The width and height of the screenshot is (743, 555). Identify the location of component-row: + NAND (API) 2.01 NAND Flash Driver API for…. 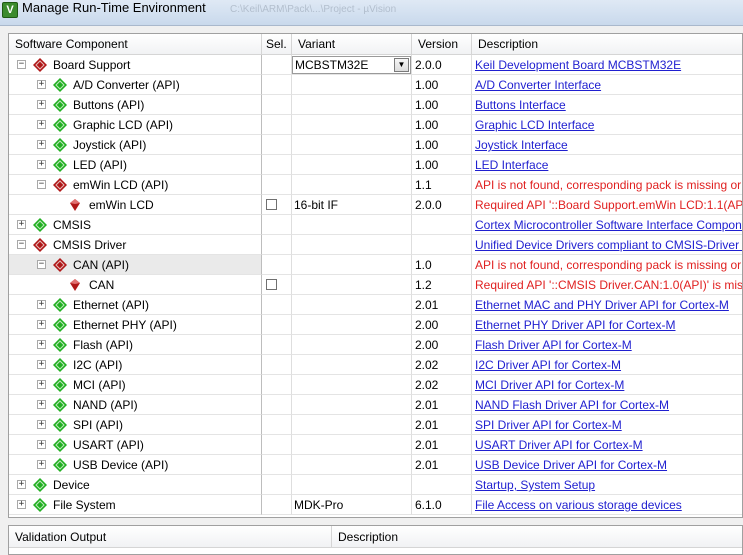
(375, 405).